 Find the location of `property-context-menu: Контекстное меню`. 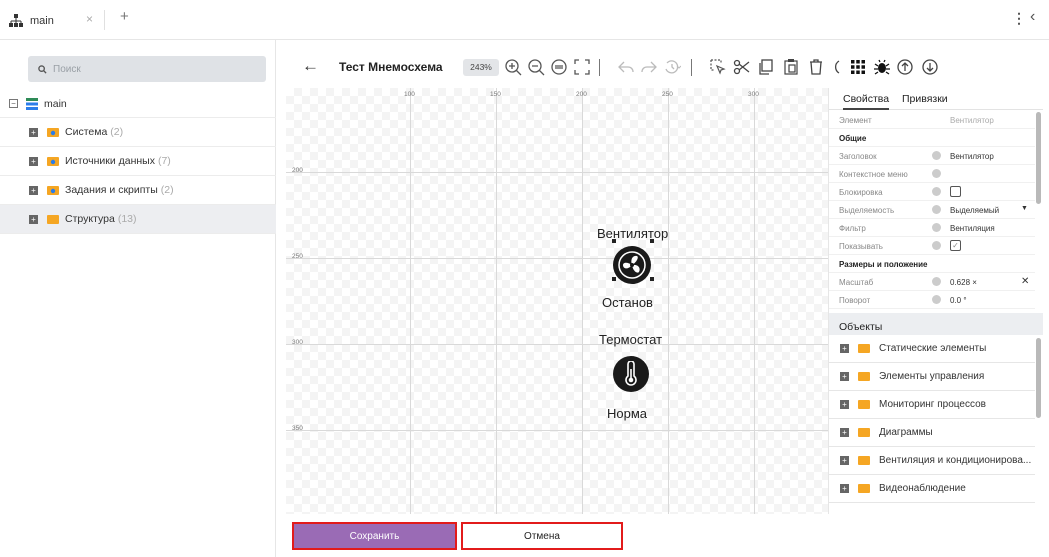

property-context-menu: Контекстное меню is located at coordinates (932, 174).